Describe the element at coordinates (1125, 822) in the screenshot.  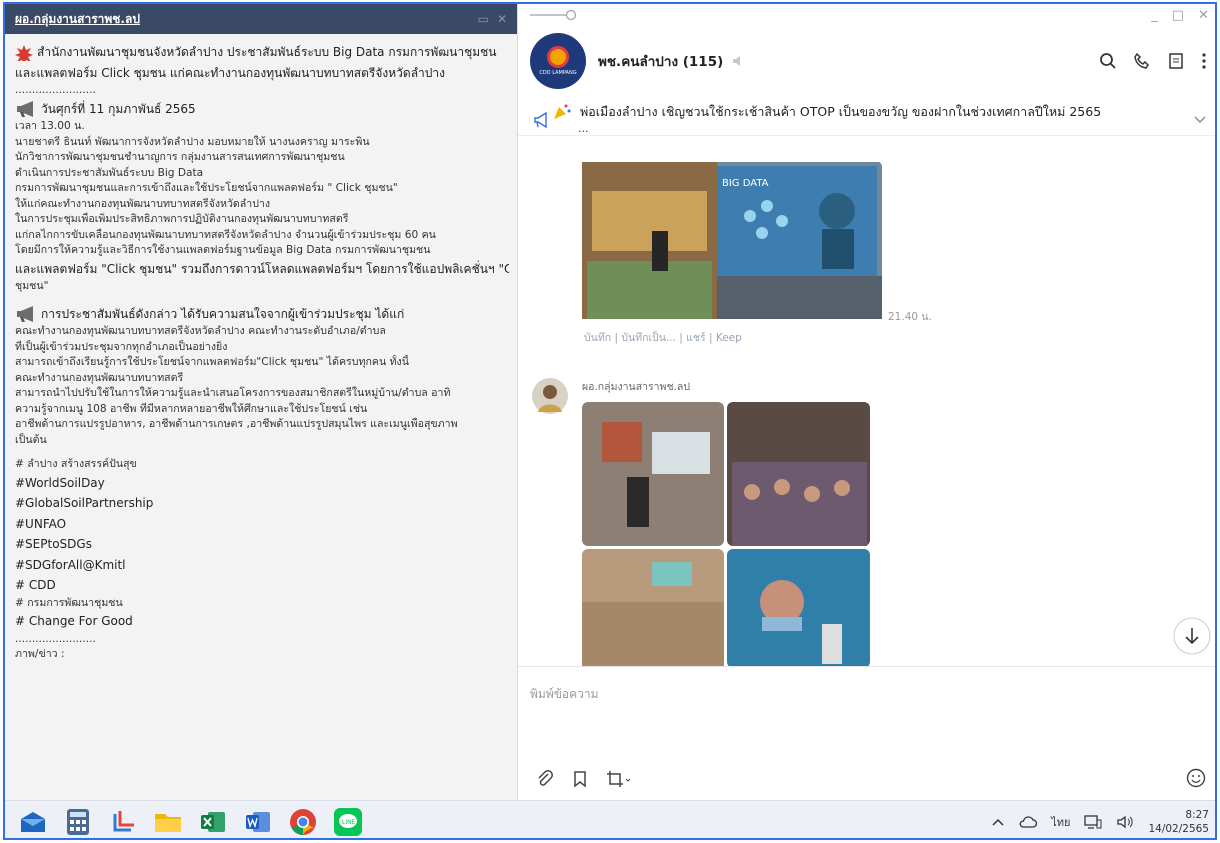
I see `volume-icon` at that location.